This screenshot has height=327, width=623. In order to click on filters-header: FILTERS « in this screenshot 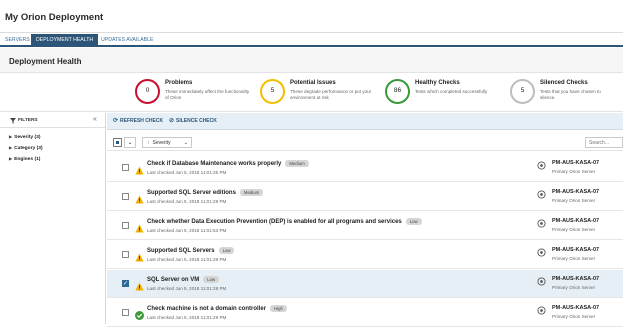, I will do `click(52, 120)`.